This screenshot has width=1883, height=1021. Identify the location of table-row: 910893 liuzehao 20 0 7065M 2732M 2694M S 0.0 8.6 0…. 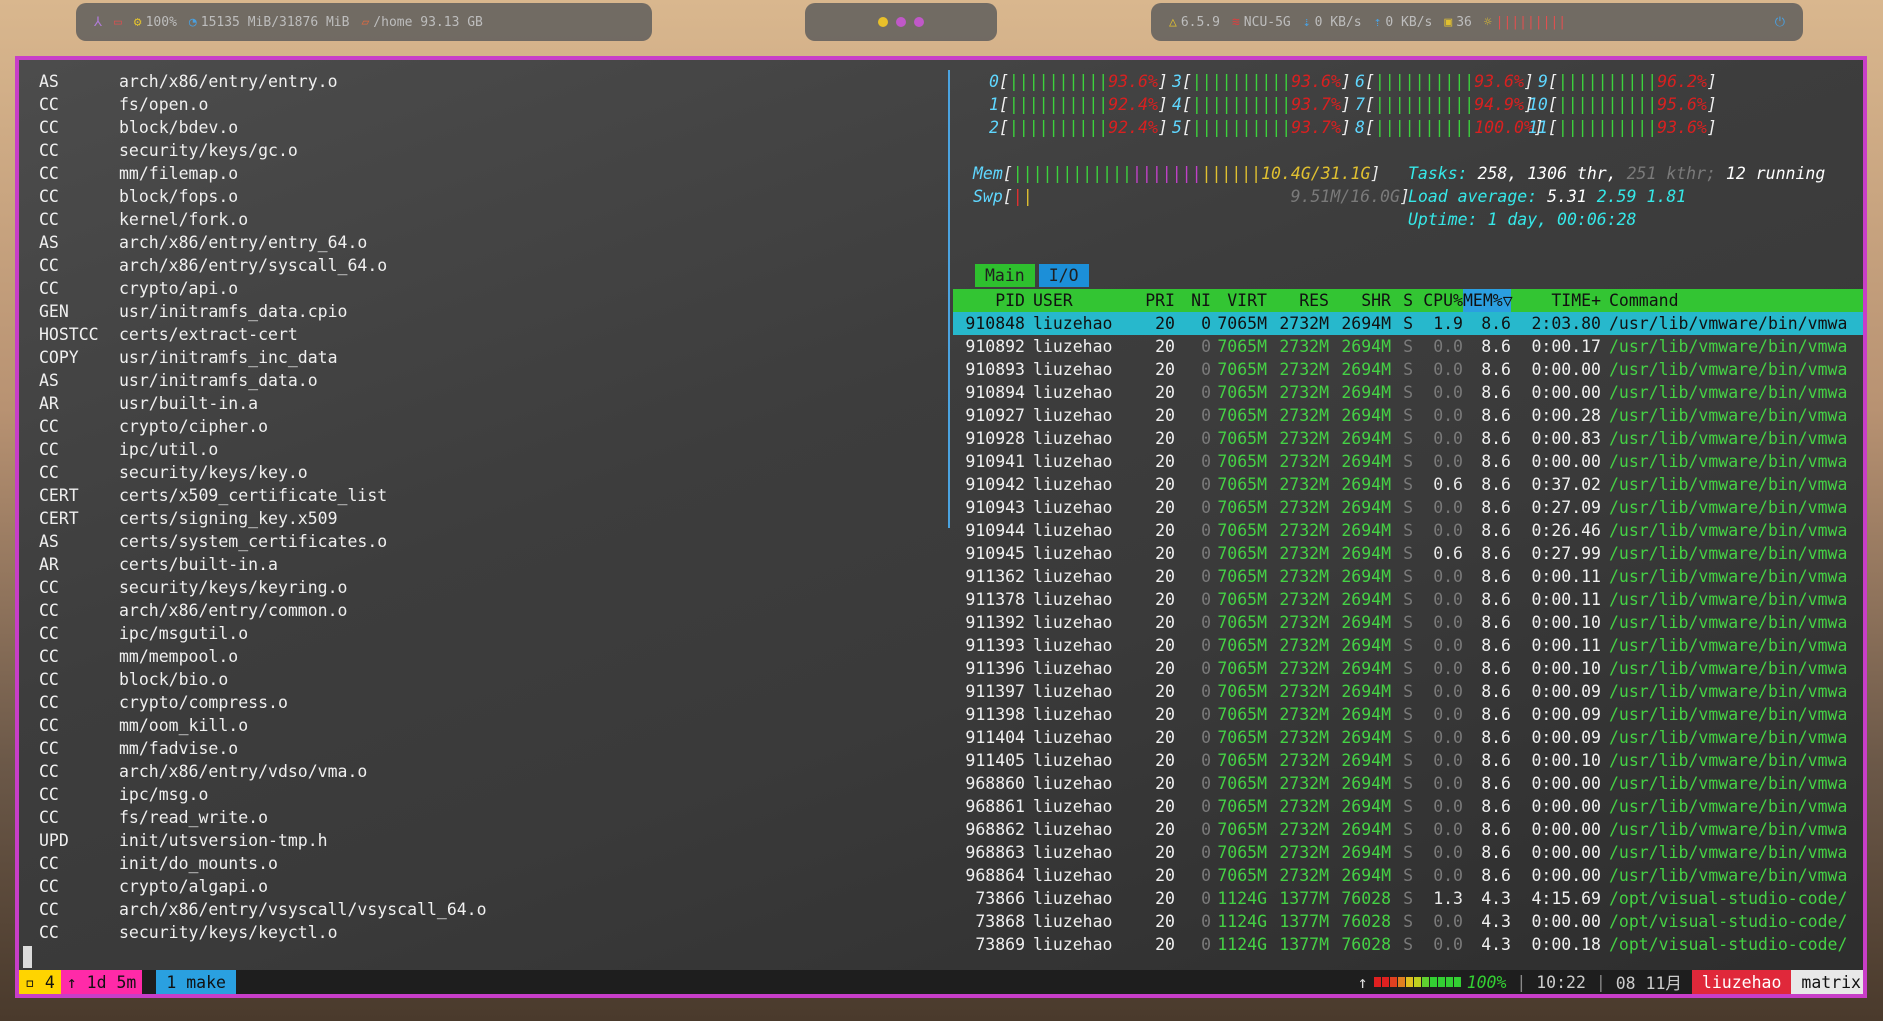
(1408, 369).